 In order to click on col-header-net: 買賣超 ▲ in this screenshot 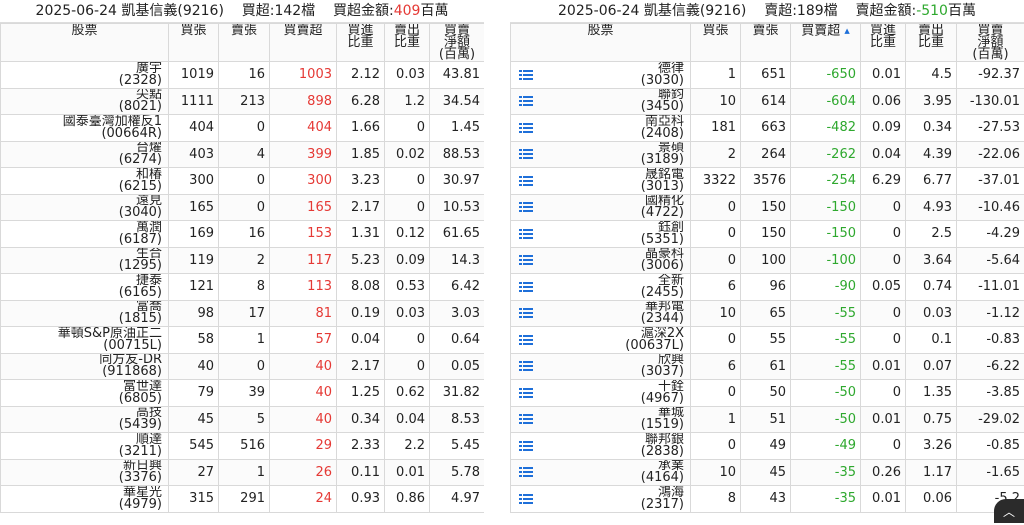, I will do `click(826, 43)`.